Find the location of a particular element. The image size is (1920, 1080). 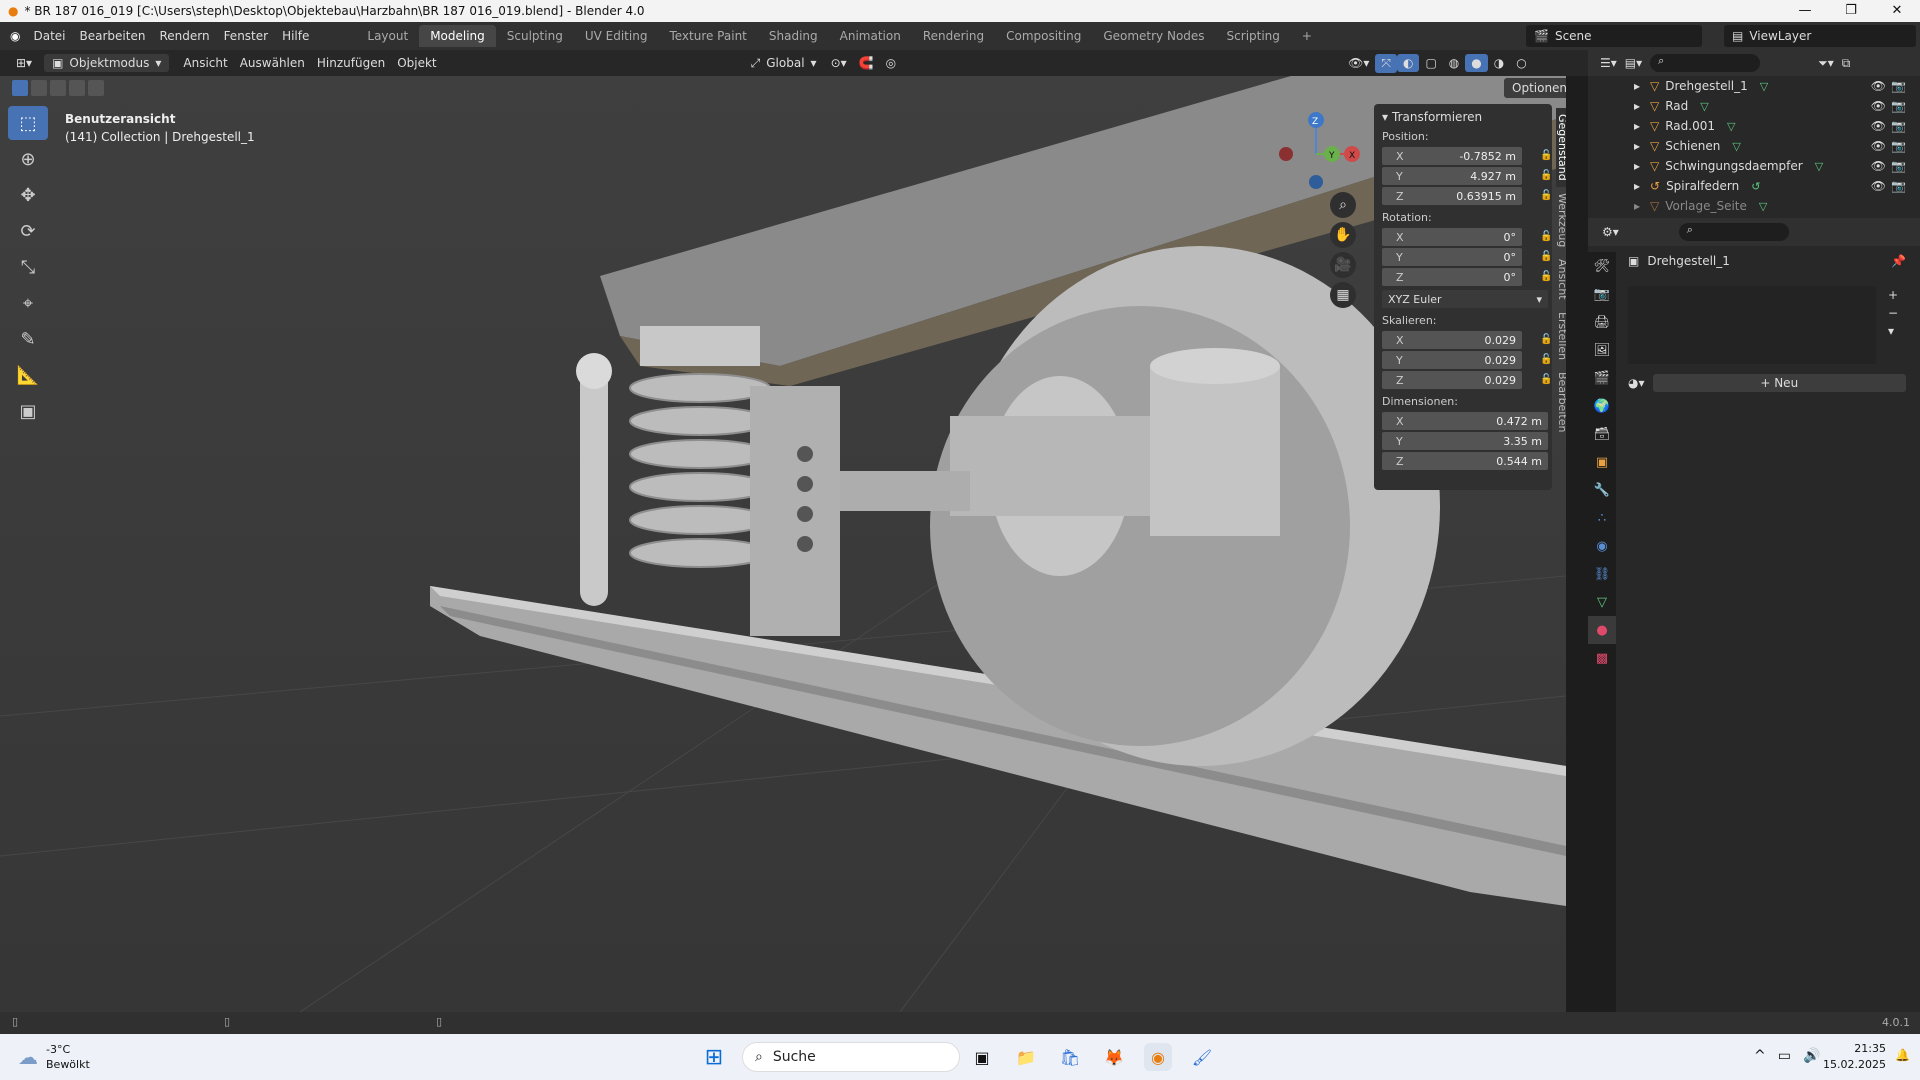

editor-type-icon: ⊞▾ is located at coordinates (24, 63).